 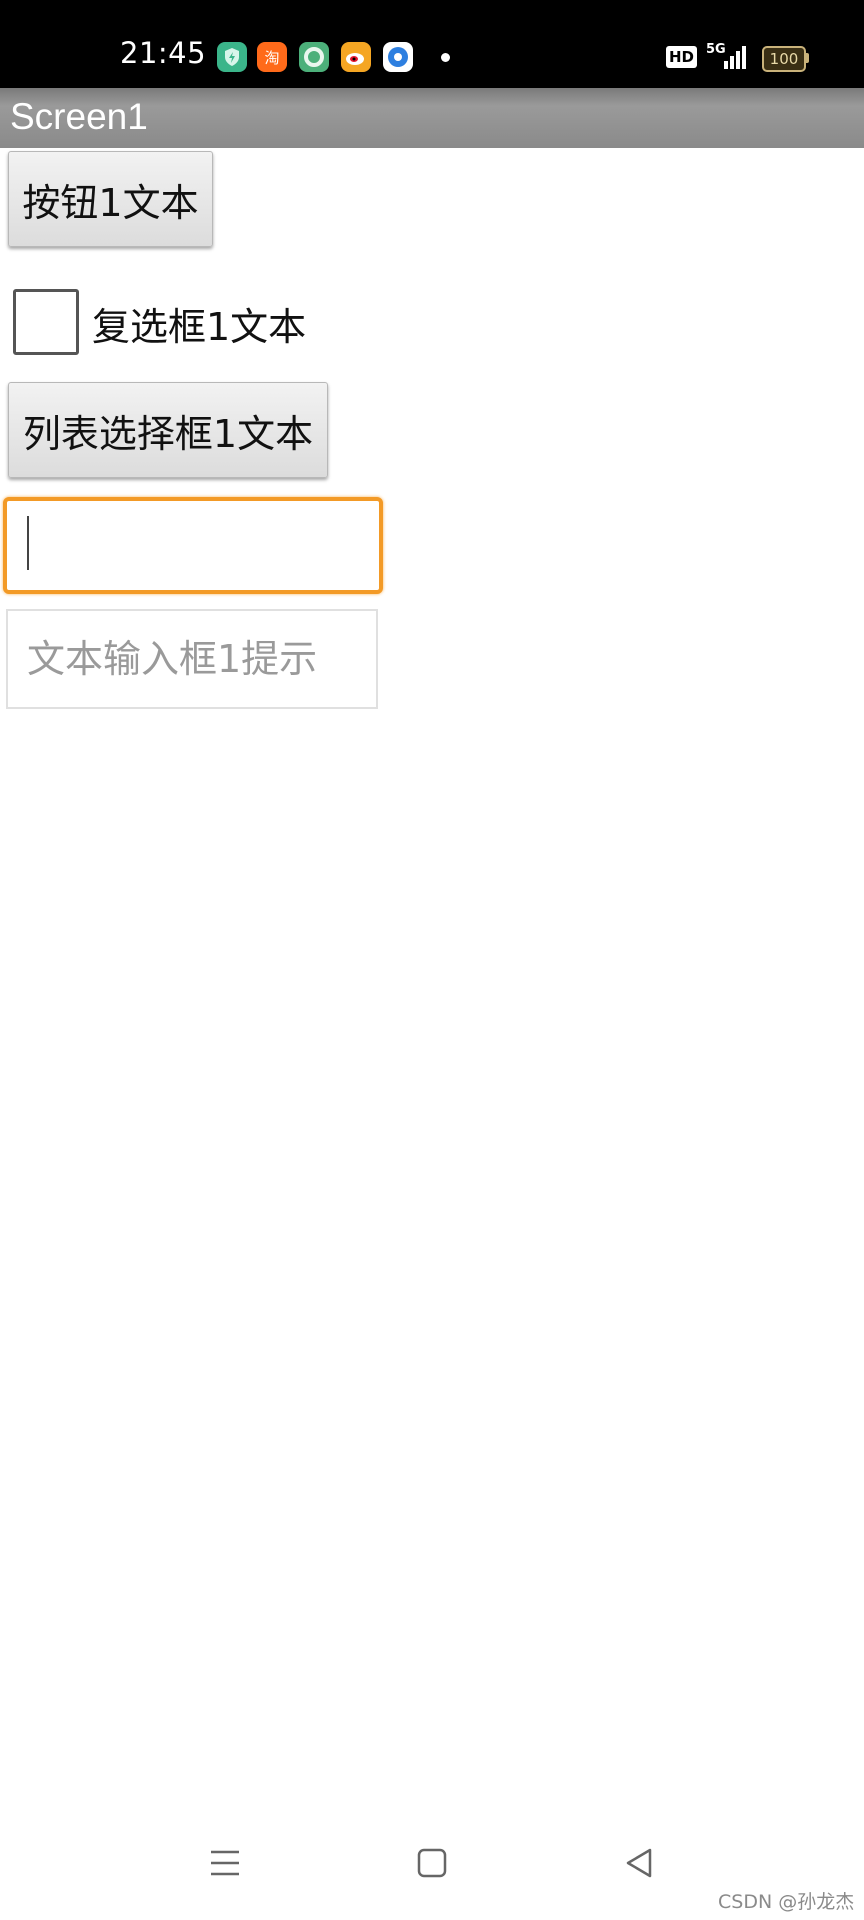 I want to click on screen-title: Screen1, so click(x=79, y=116).